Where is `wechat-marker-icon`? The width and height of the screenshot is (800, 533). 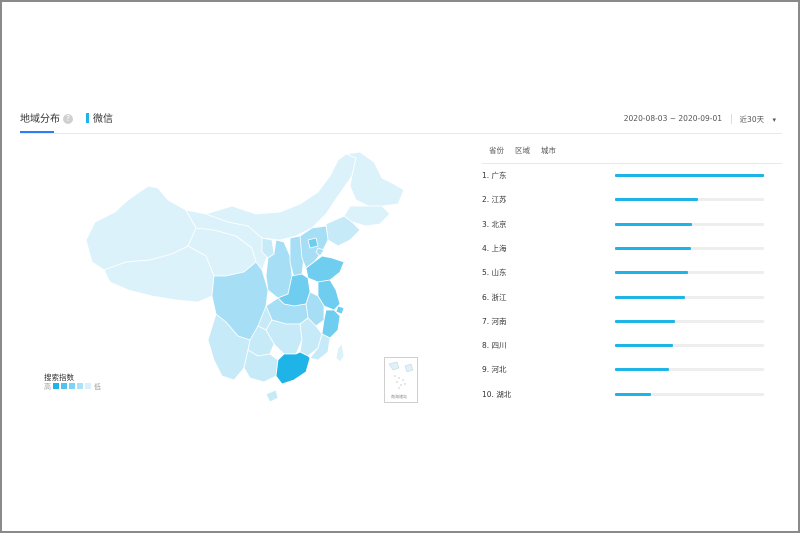
wechat-marker-icon is located at coordinates (87, 118).